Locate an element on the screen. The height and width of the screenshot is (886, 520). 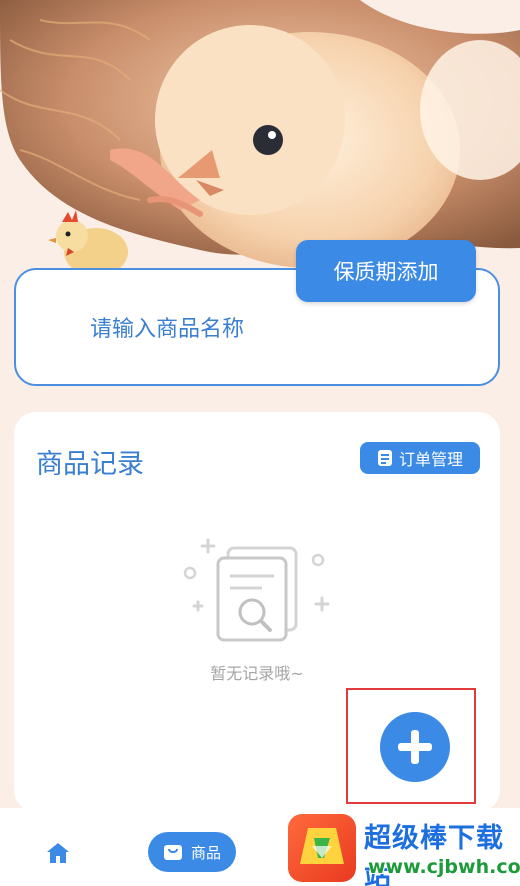
tab-home is located at coordinates (58, 855).